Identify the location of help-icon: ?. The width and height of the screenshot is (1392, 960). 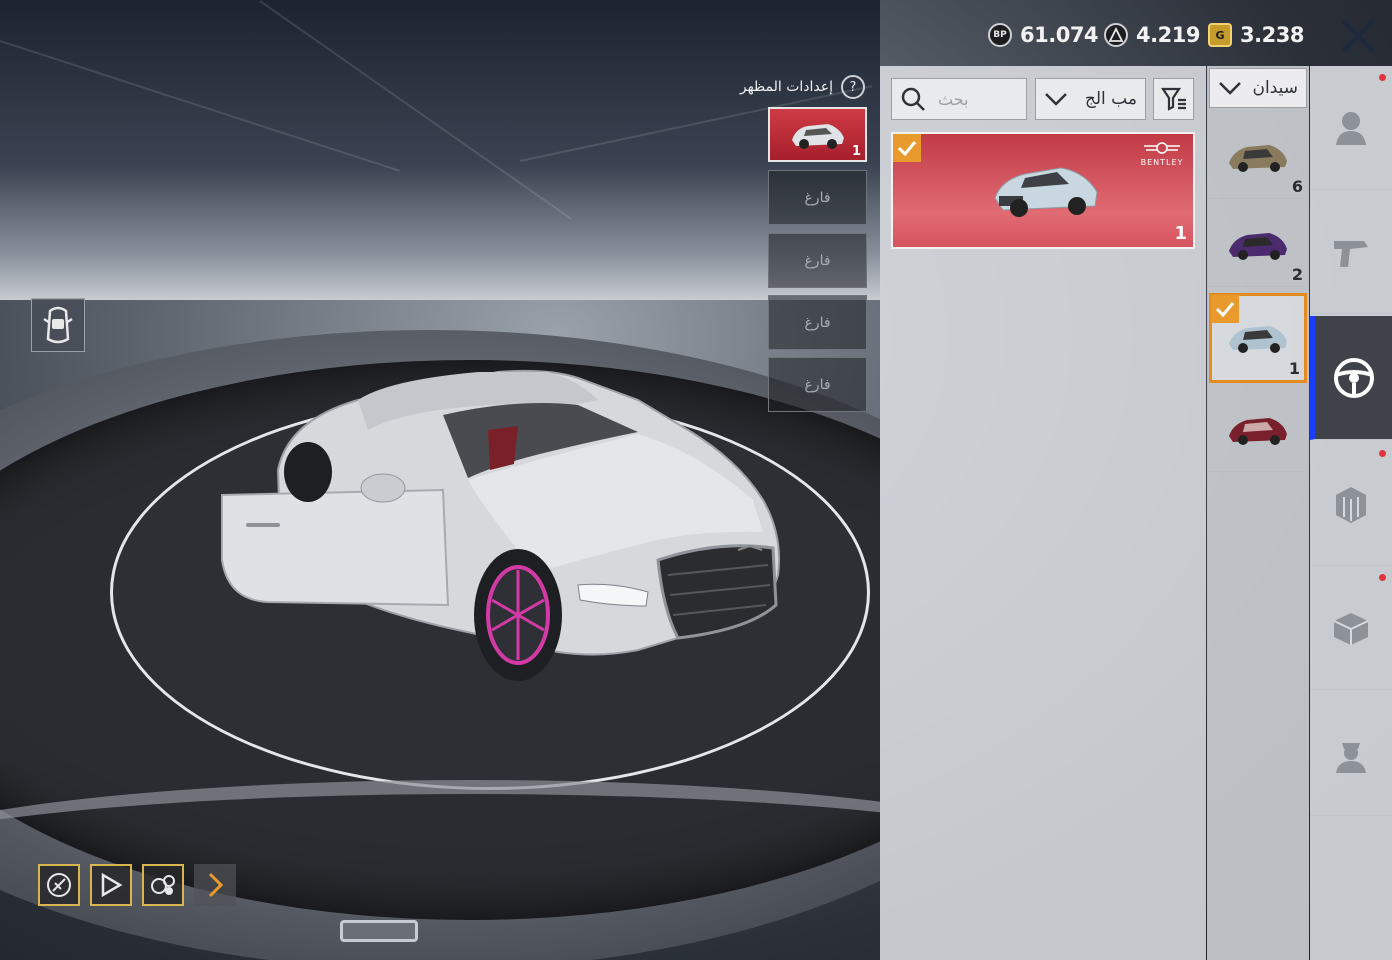
(853, 87).